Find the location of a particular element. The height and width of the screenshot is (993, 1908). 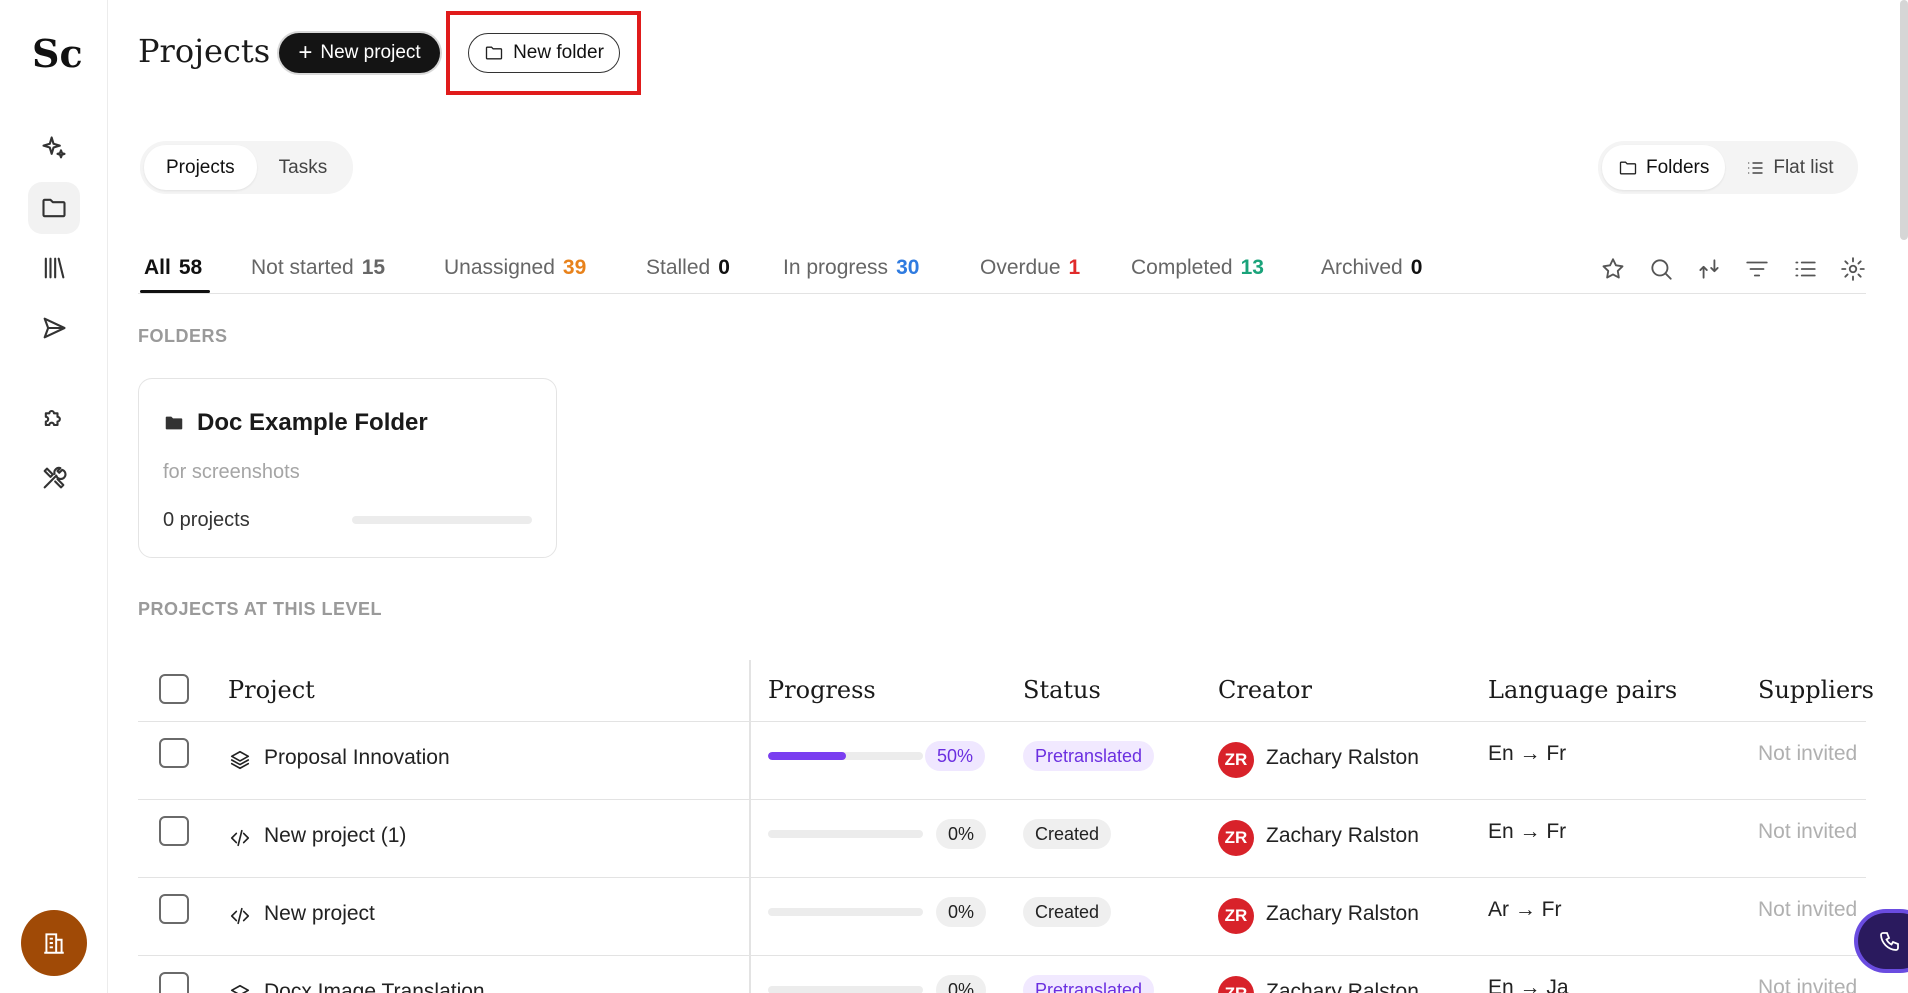

tab-count: 30 is located at coordinates (908, 267).